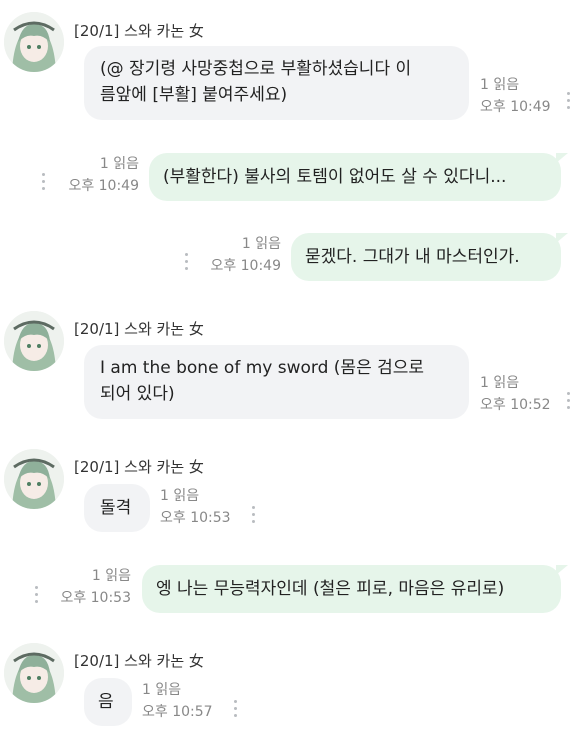 The width and height of the screenshot is (571, 741). I want to click on timestamp: 오후 10:57, so click(177, 712).